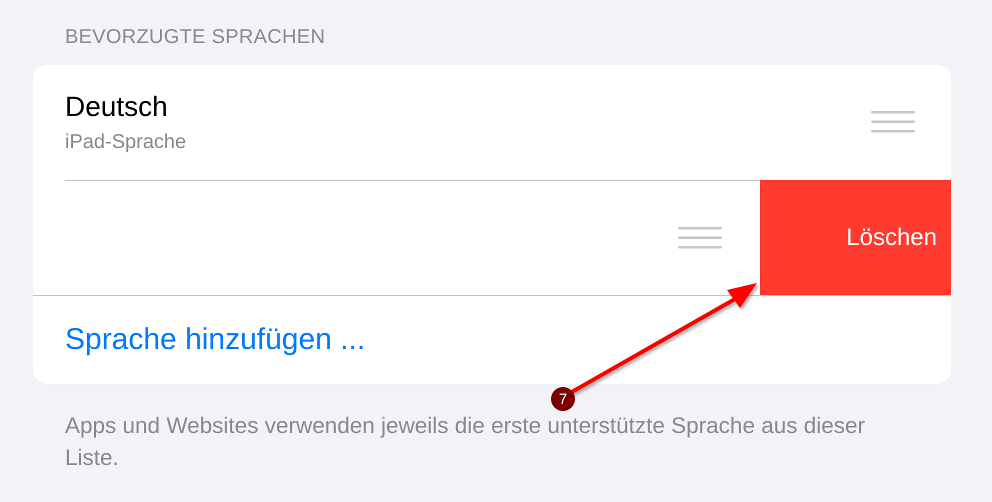 This screenshot has height=502, width=992. What do you see at coordinates (465, 442) in the screenshot?
I see `footer-note: Apps und Websites verwenden jeweils die erste unterstützte Sprache aus dieser Liste.` at bounding box center [465, 442].